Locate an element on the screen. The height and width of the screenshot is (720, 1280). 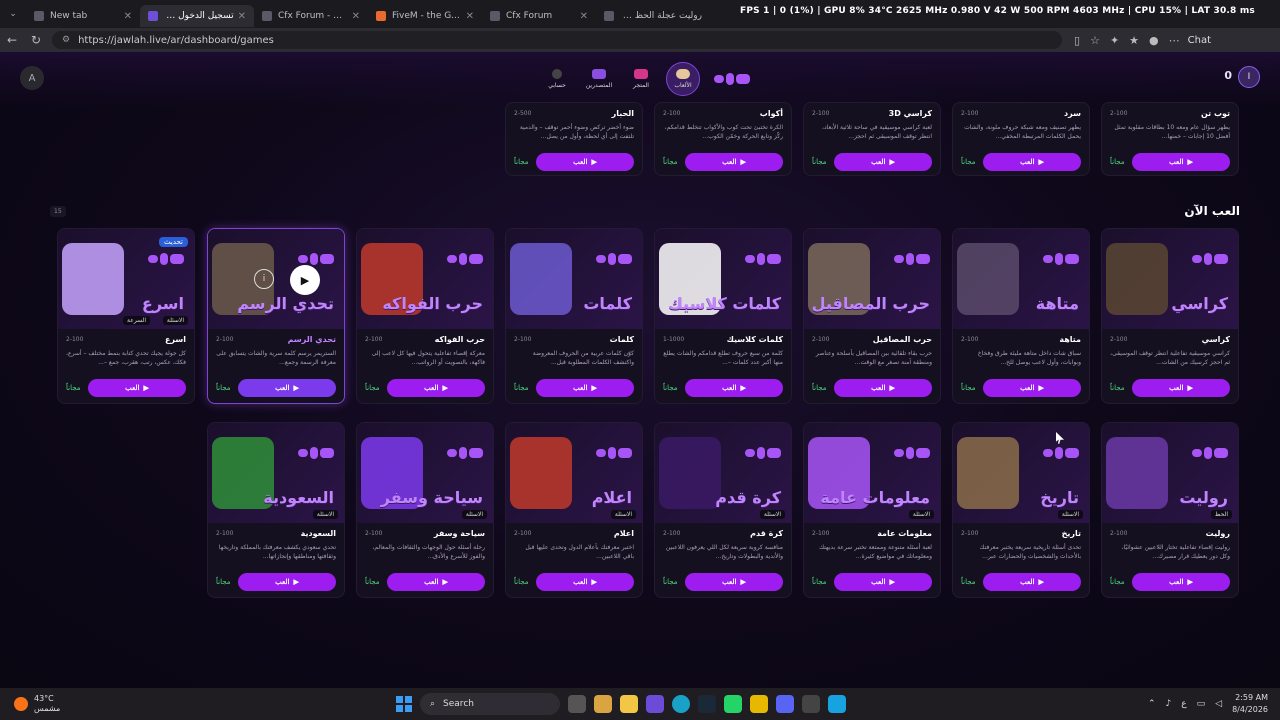
profile-icon: ● is located at coordinates (1154, 40).